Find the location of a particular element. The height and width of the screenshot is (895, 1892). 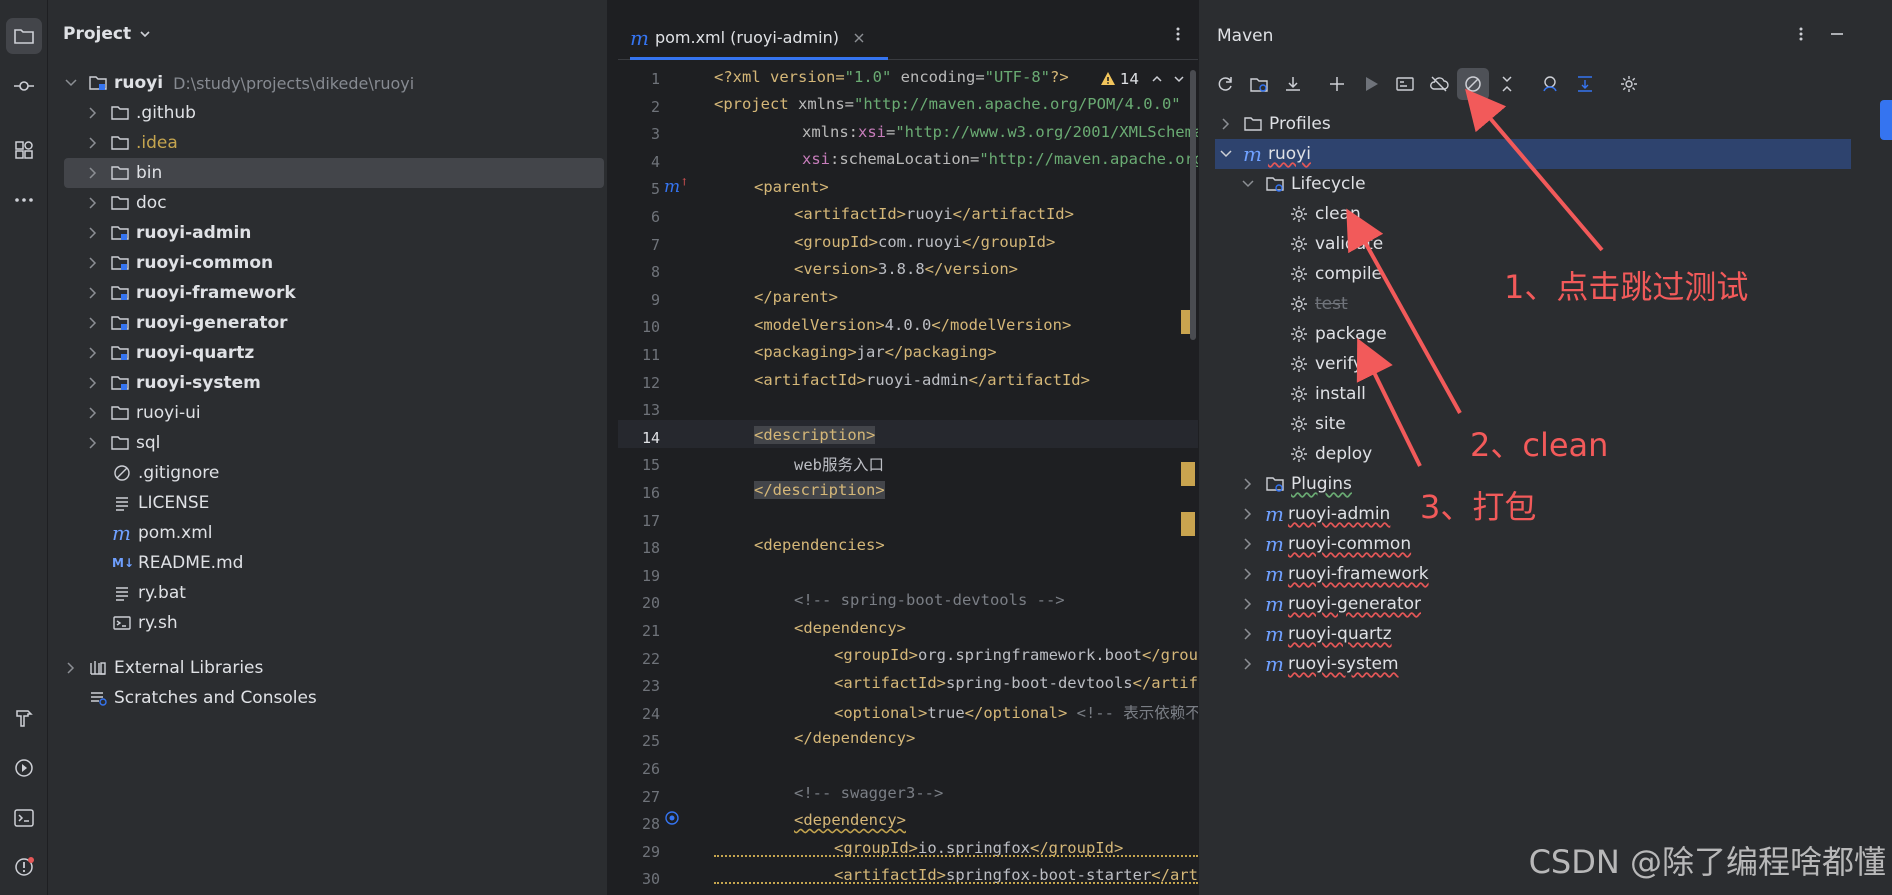

watermark: CSDN @除了编程啥都懂 is located at coordinates (1707, 862).